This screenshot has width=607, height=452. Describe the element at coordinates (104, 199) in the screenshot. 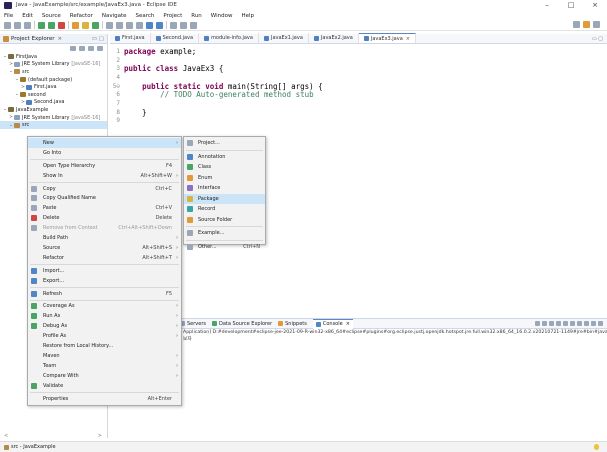

I see `menu-item-copy-qualified-name: Copy Qualified Name` at that location.